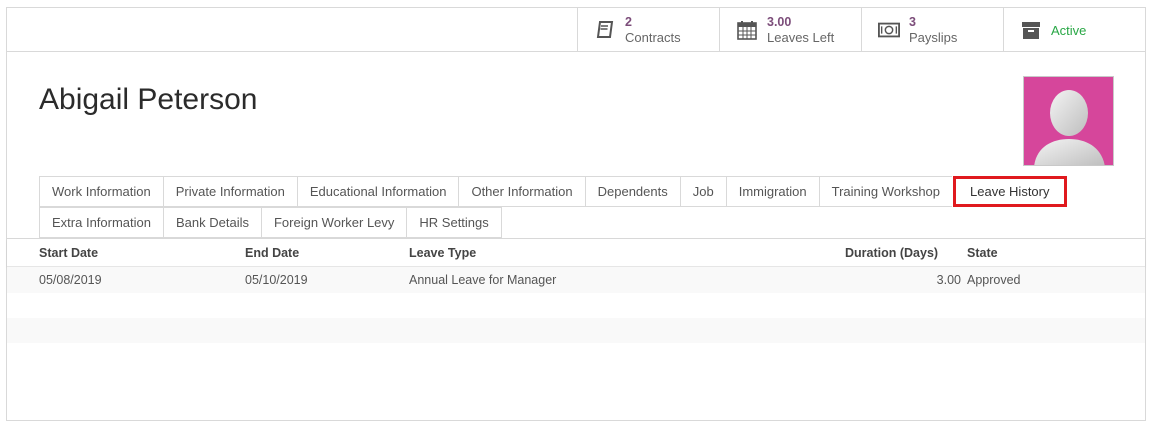 This screenshot has width=1151, height=427. What do you see at coordinates (229, 191) in the screenshot?
I see `tab-private-information: Private Information` at bounding box center [229, 191].